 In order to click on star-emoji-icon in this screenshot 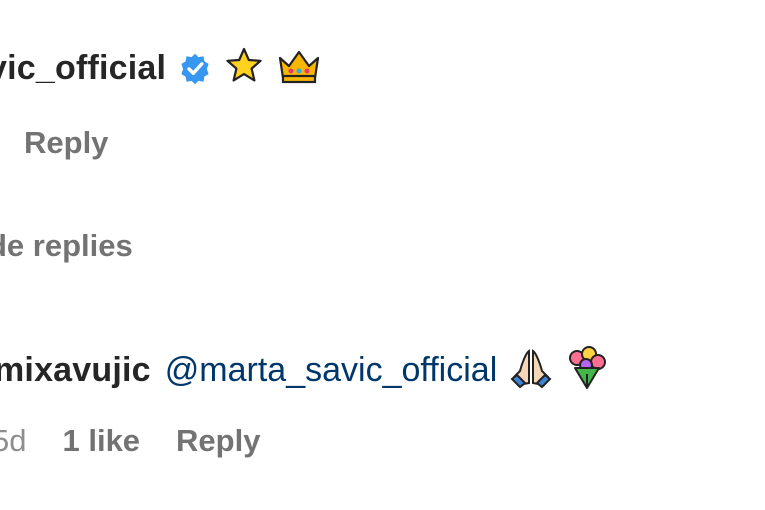, I will do `click(244, 68)`.